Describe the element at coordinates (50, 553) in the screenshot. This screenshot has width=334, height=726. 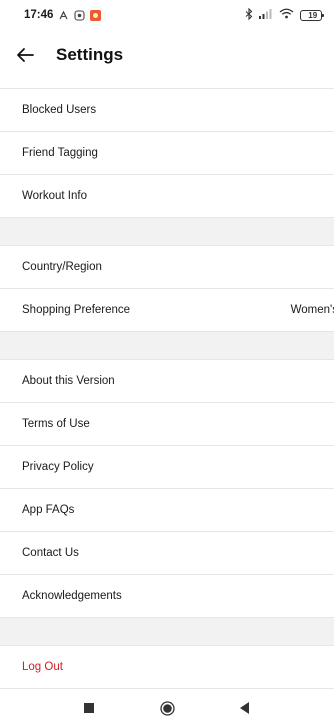
I see `settings-item-label: Contact Us` at that location.